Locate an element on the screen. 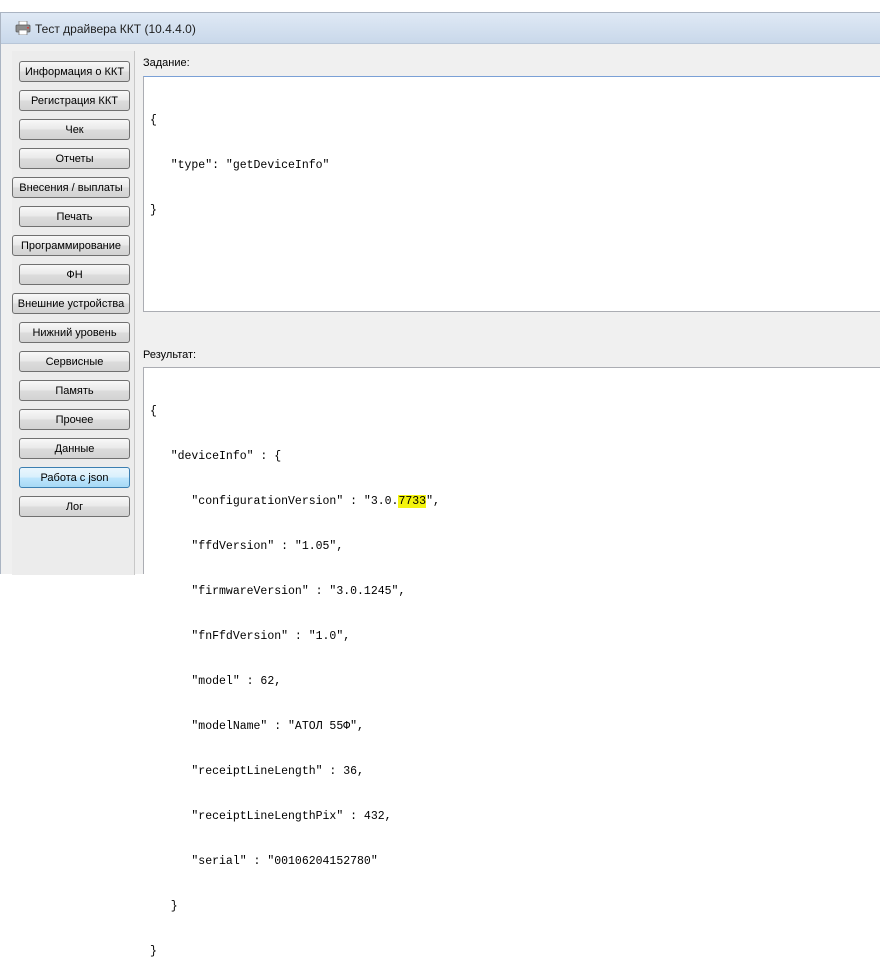  highlighted-value: 7733 is located at coordinates (412, 501).